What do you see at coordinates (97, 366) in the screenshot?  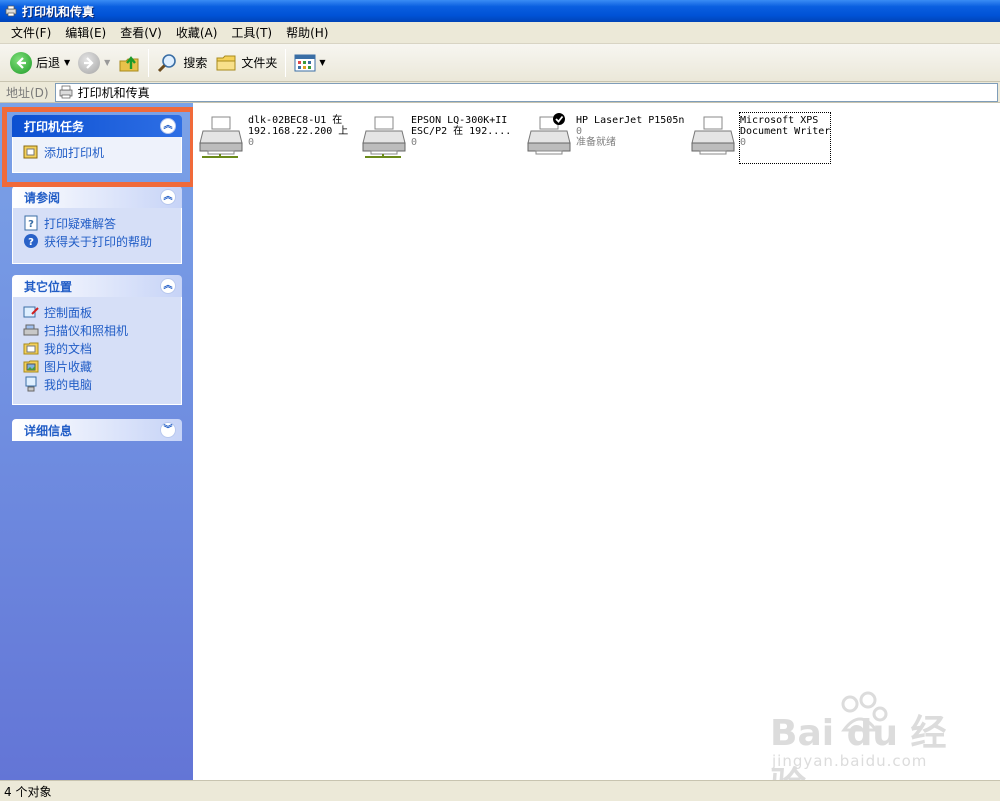 I see `my-pictures-link: 图片收藏` at bounding box center [97, 366].